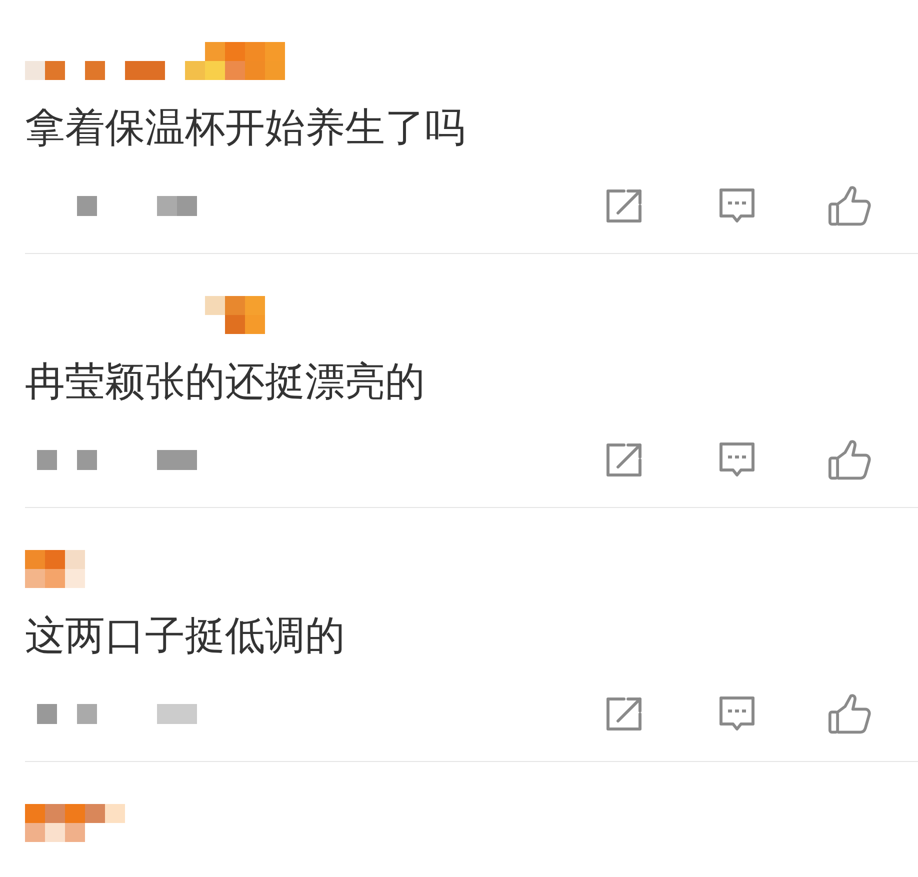 The image size is (918, 877). I want to click on comment-text: 冉莹颖张的还挺漂亮的, so click(225, 382).